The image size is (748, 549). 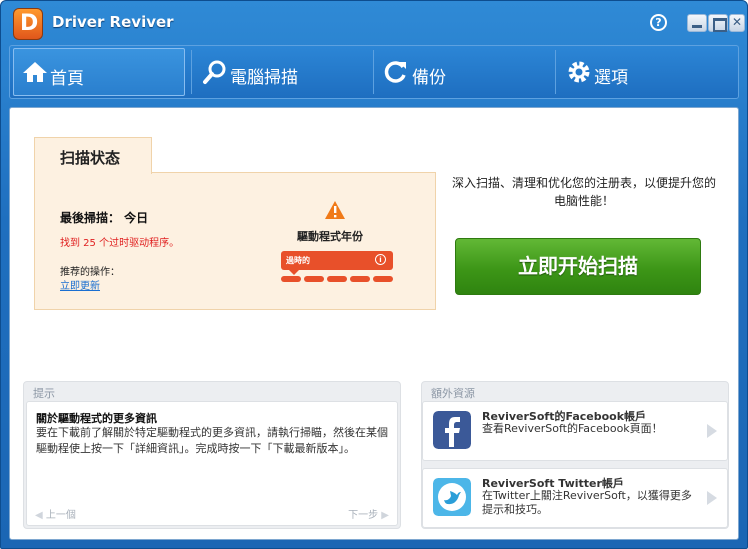 What do you see at coordinates (90, 272) in the screenshot?
I see `recommended-action-label: 推荐的操作：` at bounding box center [90, 272].